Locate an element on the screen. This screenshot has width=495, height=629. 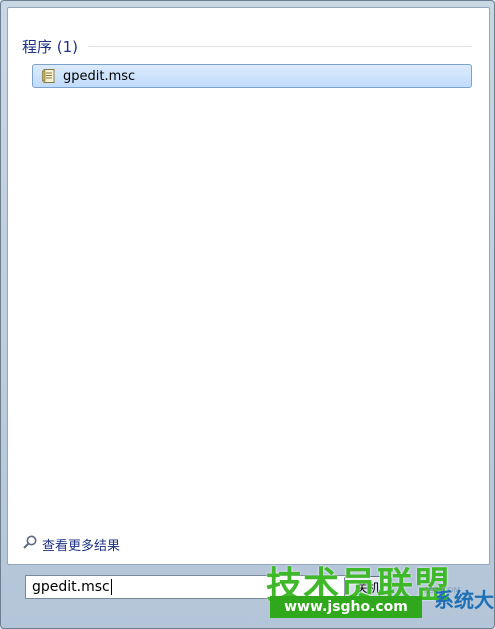
see-more-results-label: 查看更多结果 is located at coordinates (81, 546).